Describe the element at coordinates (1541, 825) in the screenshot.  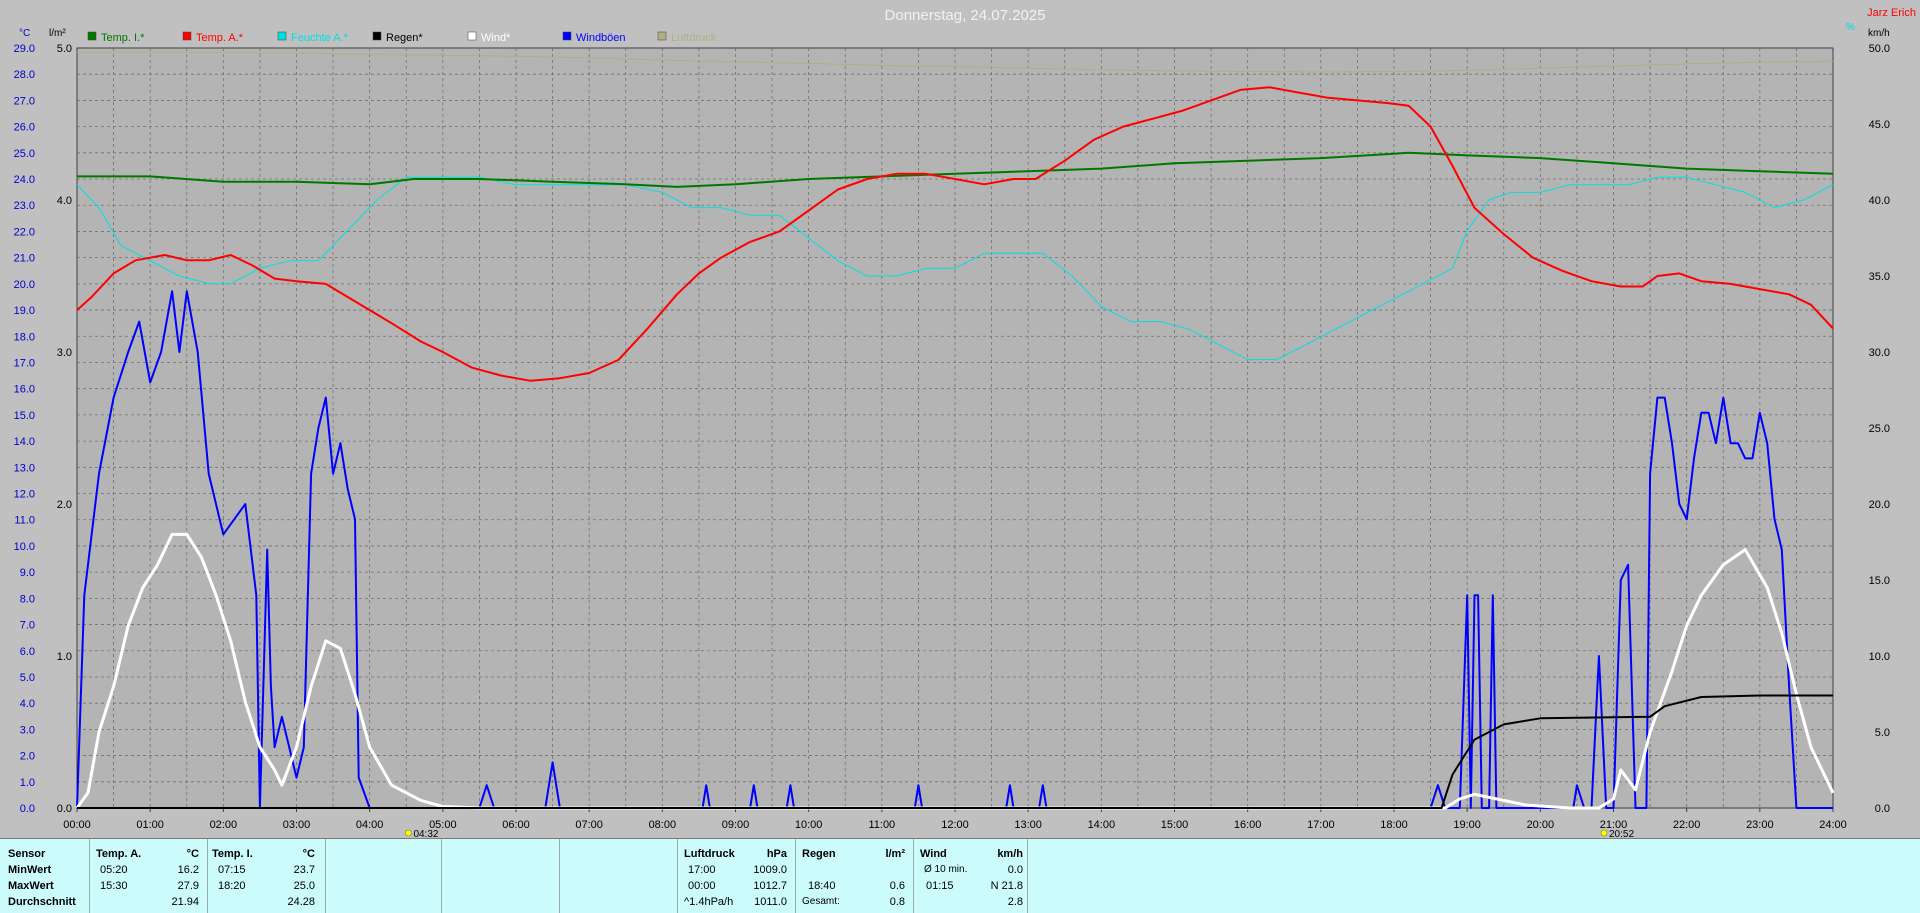
I see `x-tick-label: 20:00` at that location.